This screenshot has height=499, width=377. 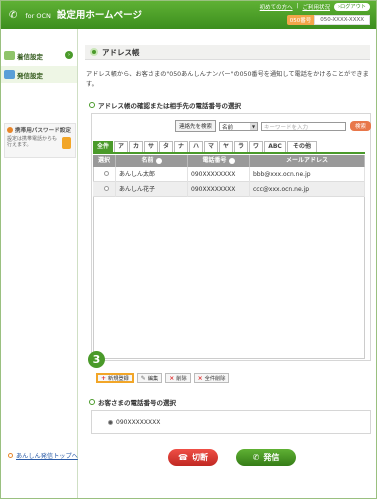 I want to click on table-row: あんしん花子 090XXXXXXXX ccc@xxx.ocn.ne.jp, so click(x=229, y=189).